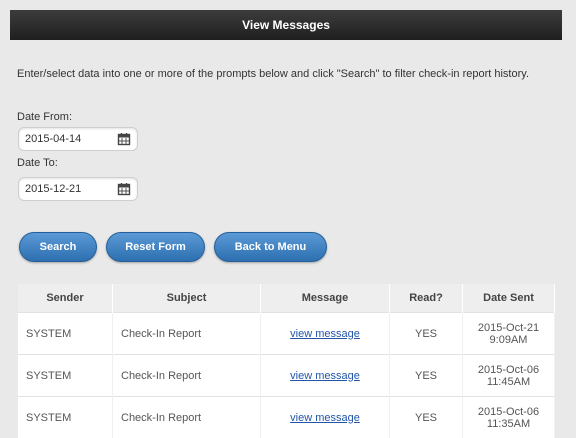 This screenshot has height=438, width=576. I want to click on date-to-label: Date To:, so click(37, 163).